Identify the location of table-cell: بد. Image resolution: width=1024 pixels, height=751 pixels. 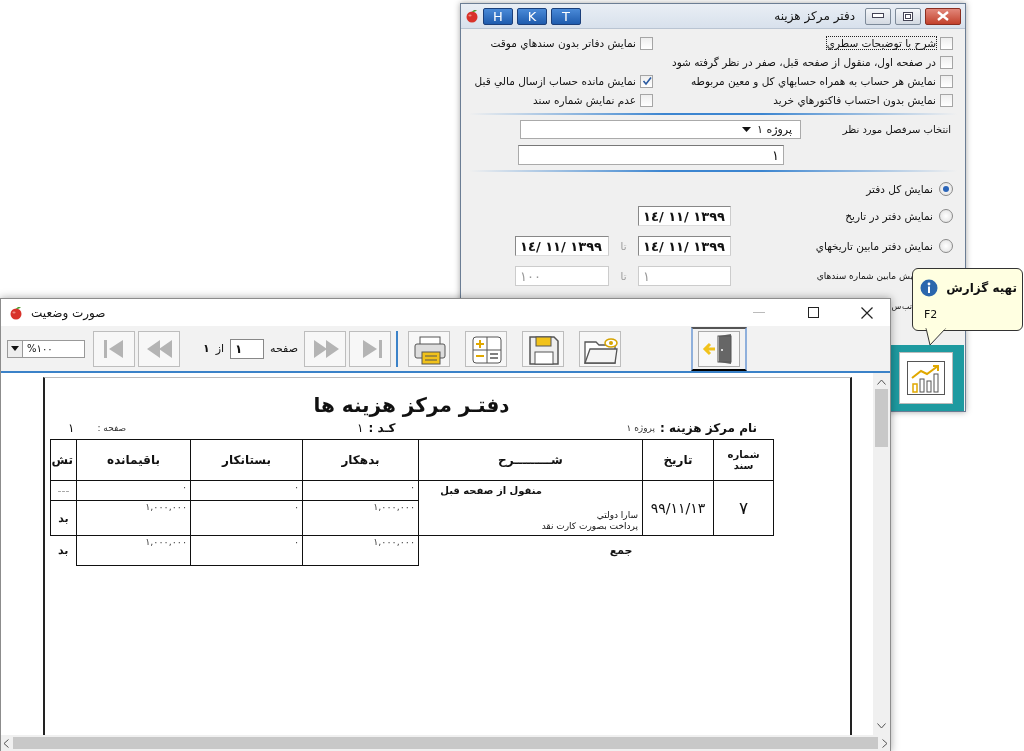
(63, 518).